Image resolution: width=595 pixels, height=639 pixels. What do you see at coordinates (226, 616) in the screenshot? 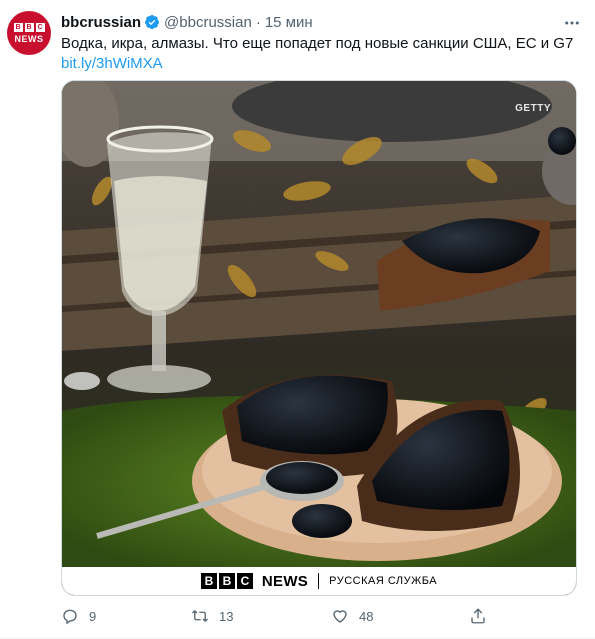
I see `retweet-count: 13` at bounding box center [226, 616].